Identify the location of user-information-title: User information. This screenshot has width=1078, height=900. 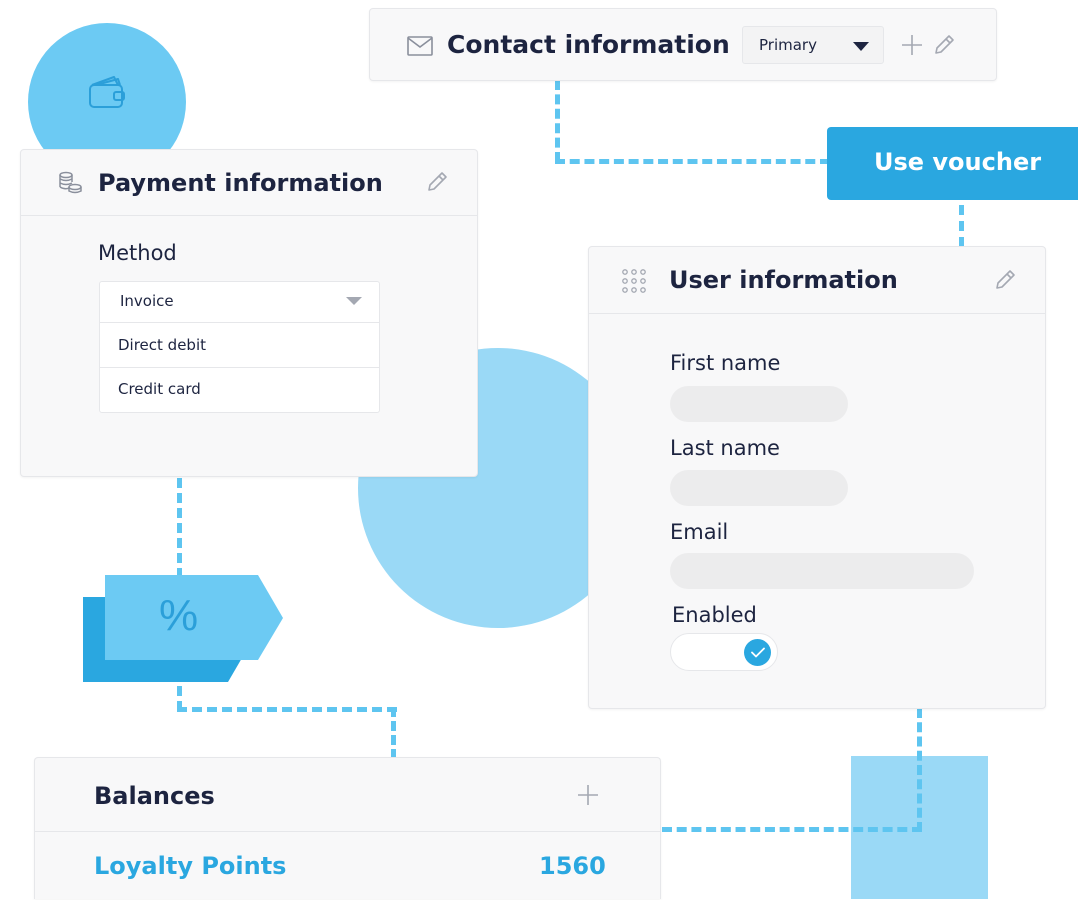
(783, 280).